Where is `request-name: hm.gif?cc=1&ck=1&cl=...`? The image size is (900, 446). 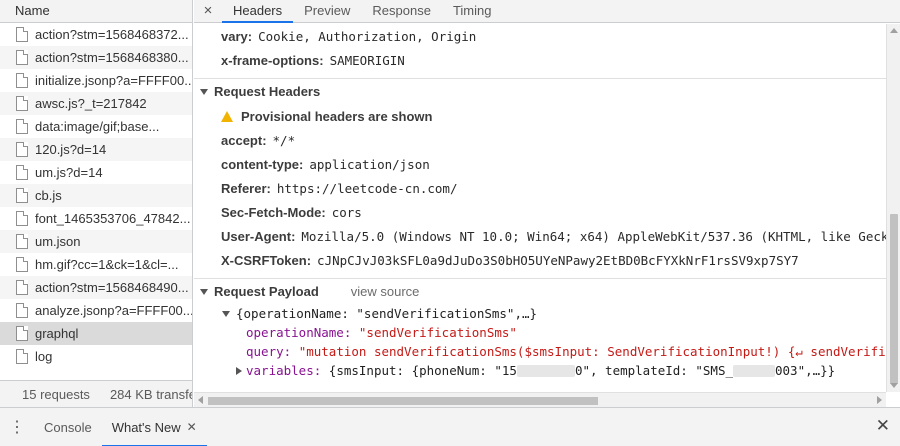
request-name: hm.gif?cc=1&ck=1&cl=... is located at coordinates (107, 264).